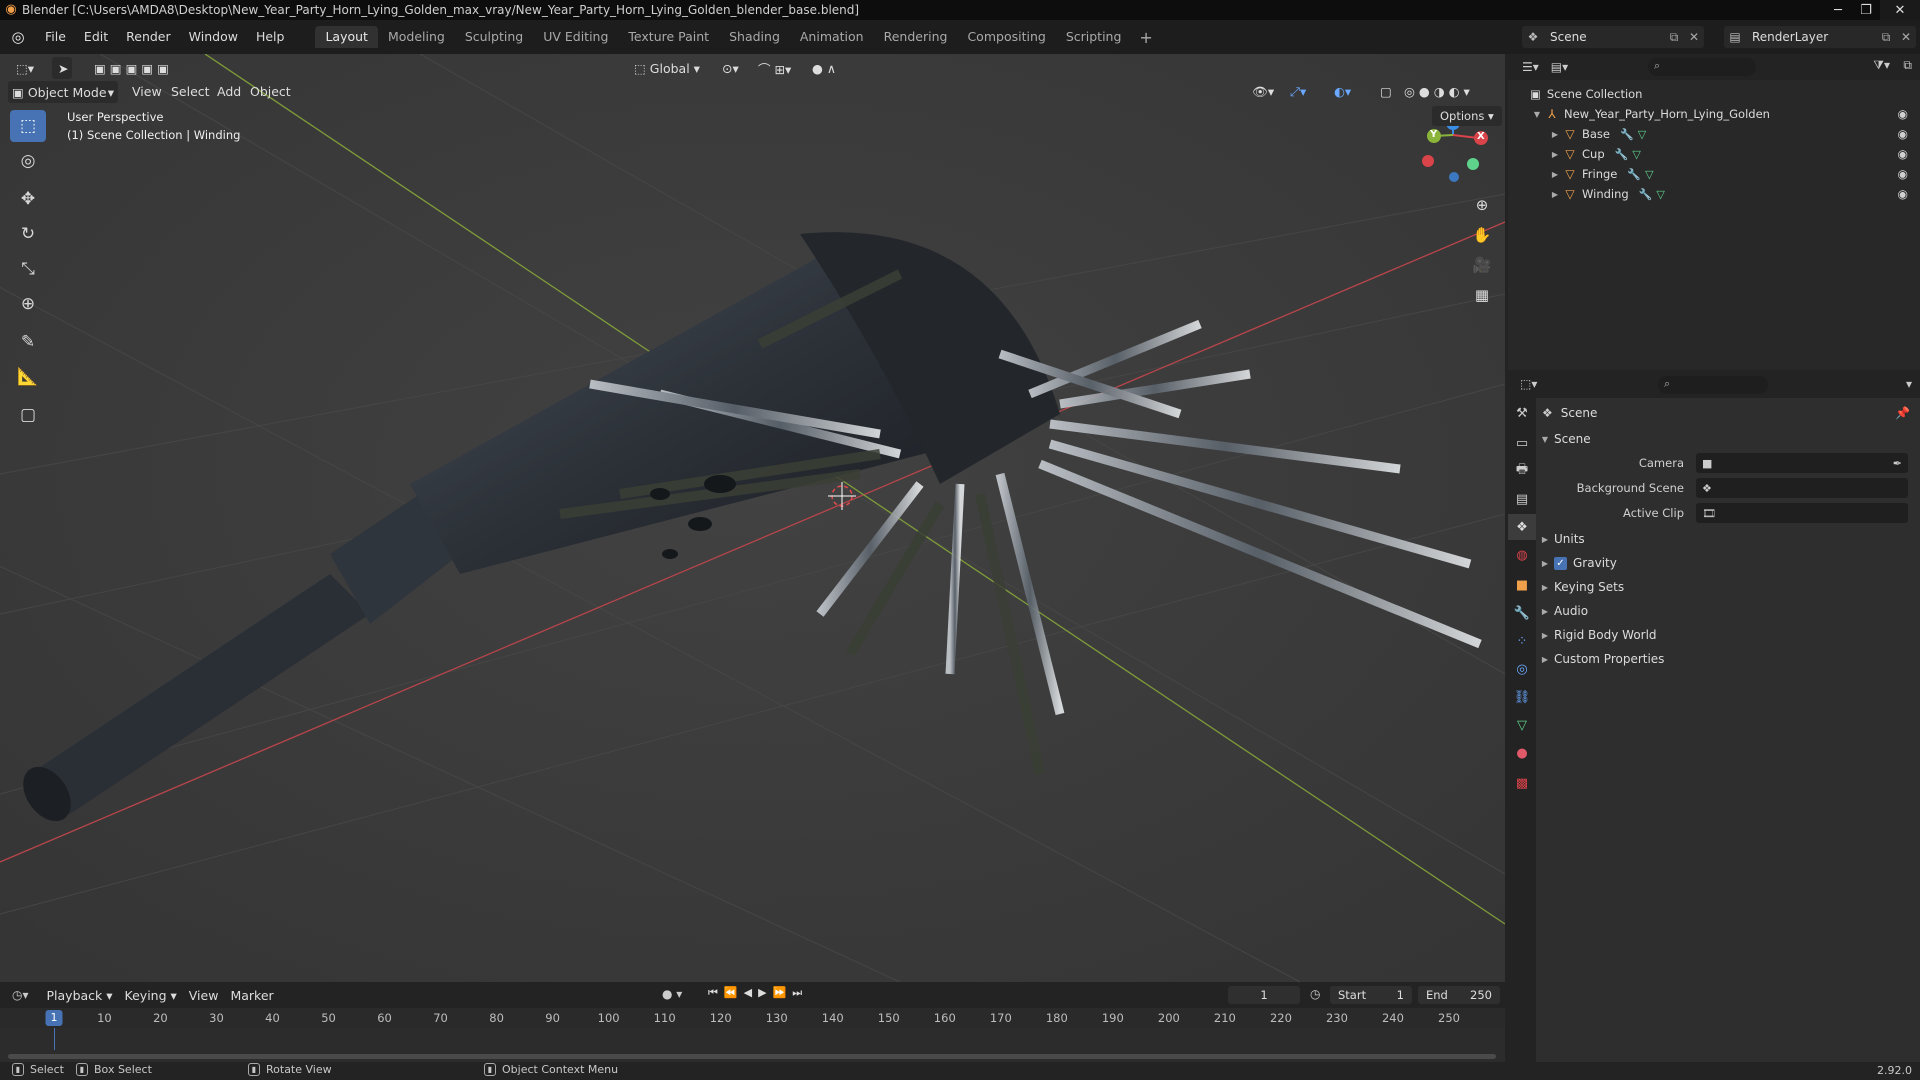 The image size is (1920, 1080). I want to click on transform-tool-icon: ⊕, so click(28, 304).